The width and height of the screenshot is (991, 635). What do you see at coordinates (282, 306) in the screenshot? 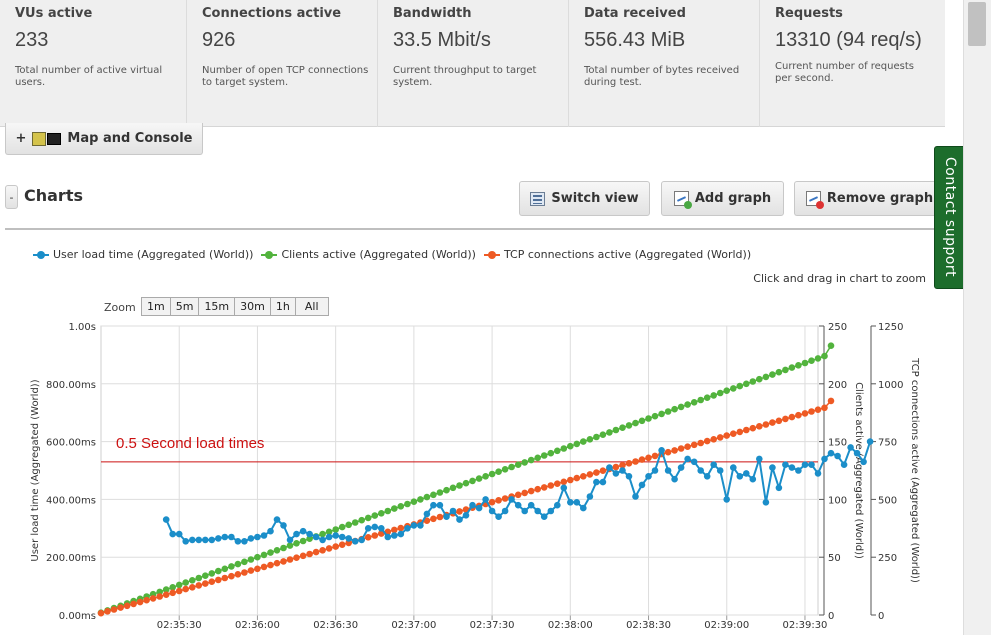
I see `zoom-1h-button: 1h` at bounding box center [282, 306].